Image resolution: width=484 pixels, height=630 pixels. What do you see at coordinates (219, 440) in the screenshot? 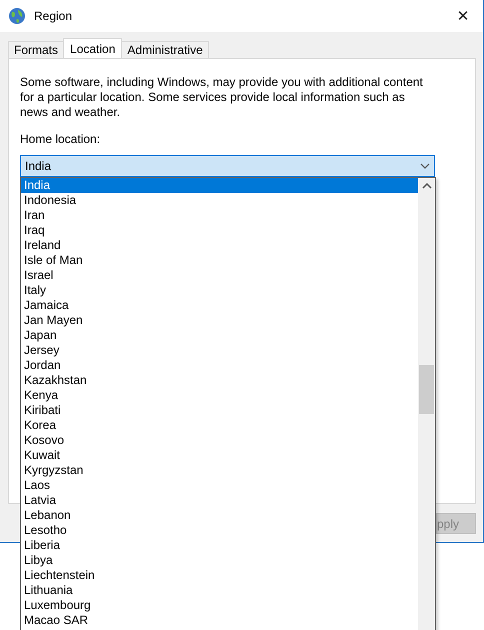
I see `list-item: Kosovo` at bounding box center [219, 440].